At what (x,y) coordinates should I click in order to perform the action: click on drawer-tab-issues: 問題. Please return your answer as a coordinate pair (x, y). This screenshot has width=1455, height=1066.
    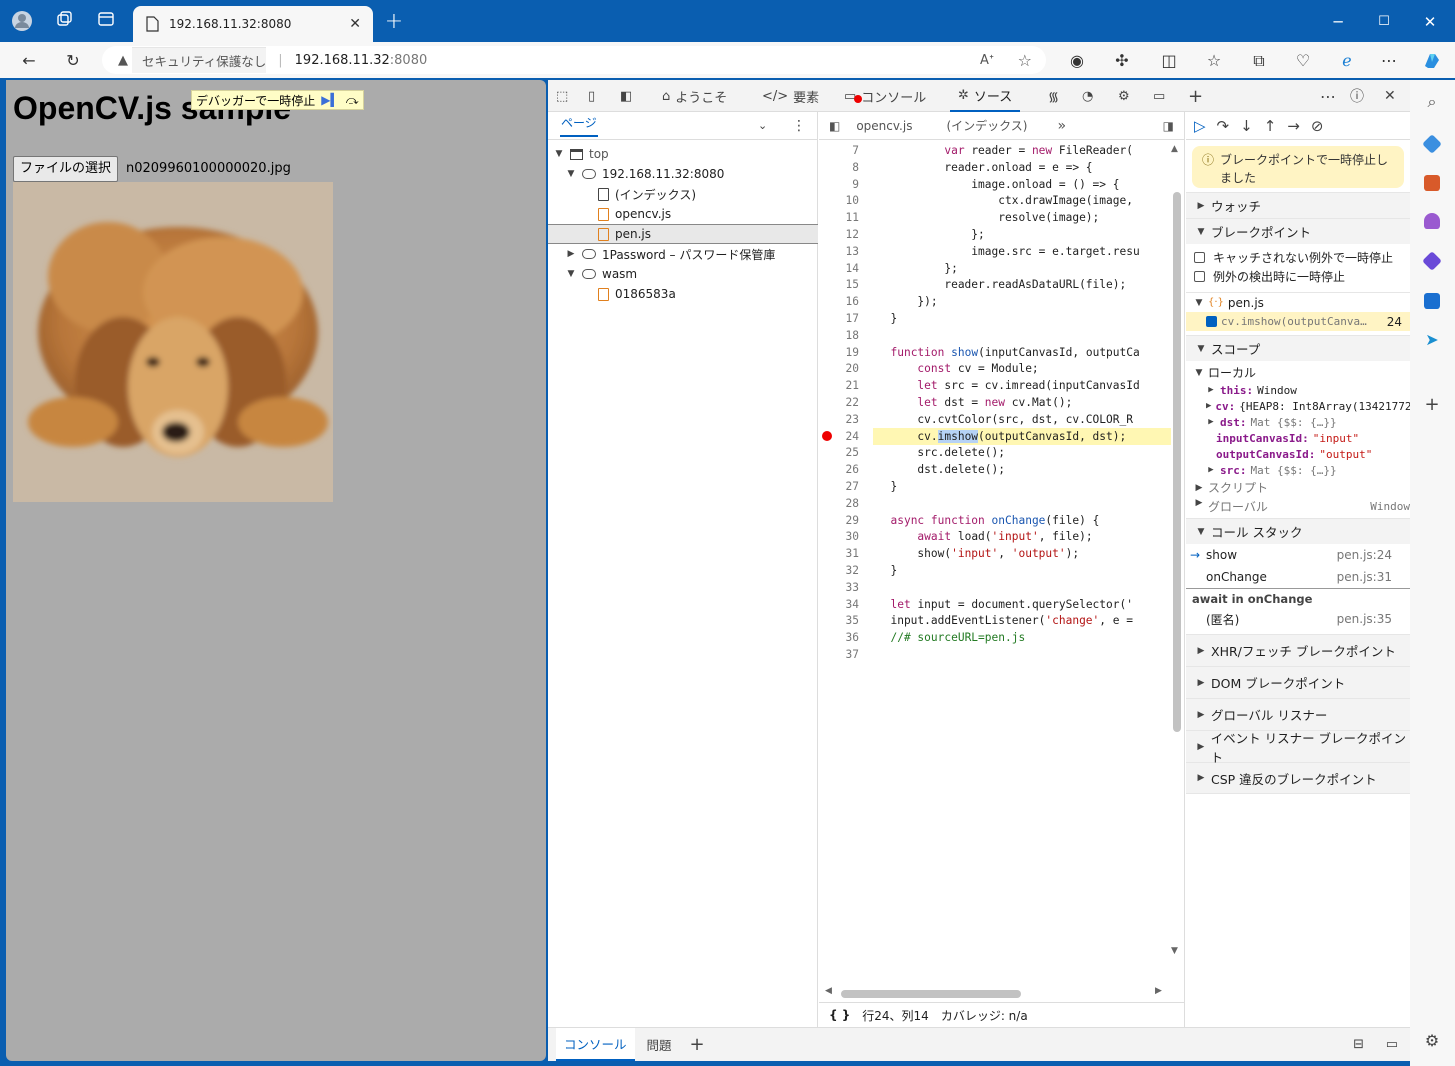
    Looking at the image, I should click on (659, 1044).